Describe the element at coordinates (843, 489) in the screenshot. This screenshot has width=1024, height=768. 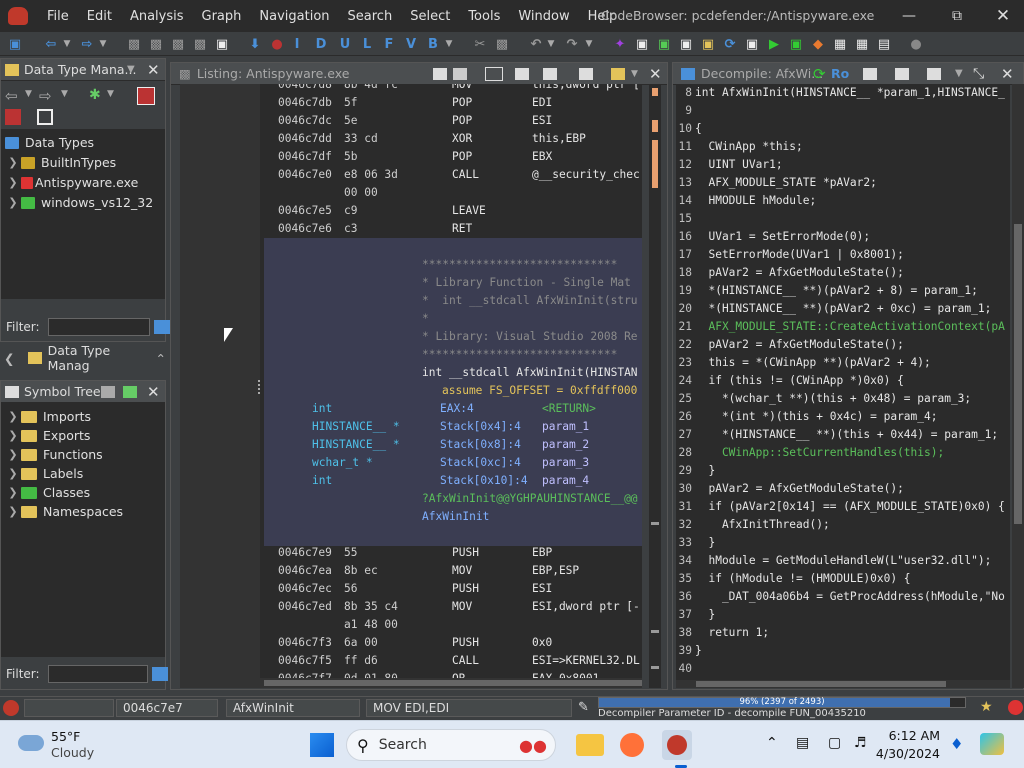
I see `code-line: 30 pAVar2 = AfxGetModuleState();` at that location.